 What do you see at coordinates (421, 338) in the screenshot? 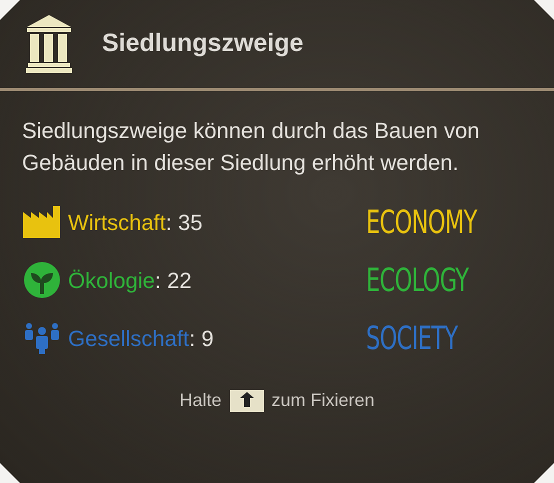
I see `branch-tag: SOCIETY` at bounding box center [421, 338].